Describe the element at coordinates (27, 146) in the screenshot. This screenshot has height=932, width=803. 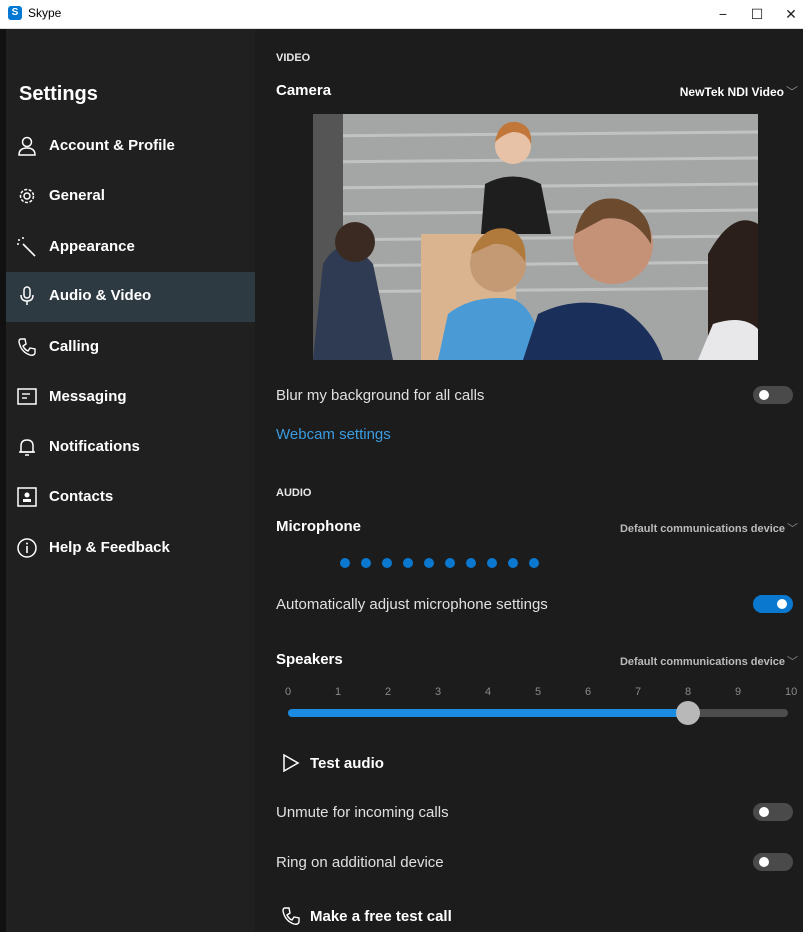
I see `person-icon` at that location.